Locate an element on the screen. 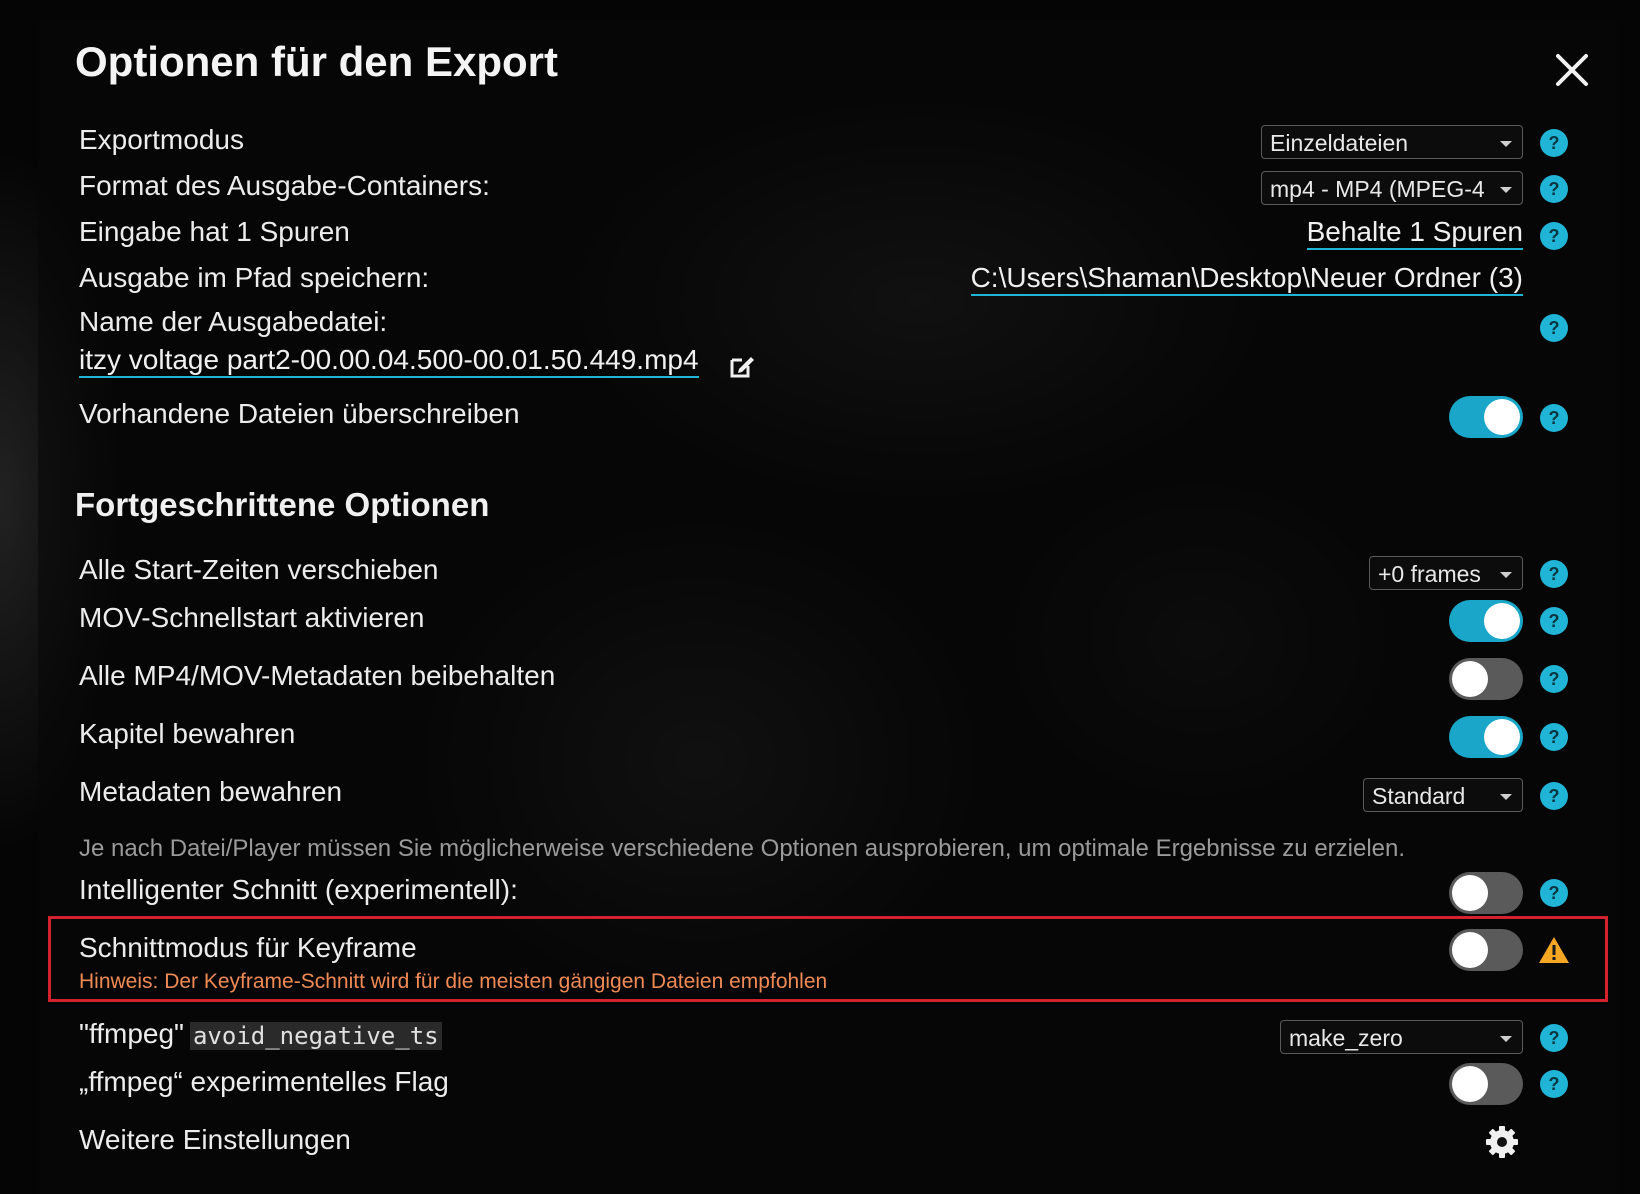 This screenshot has width=1640, height=1194. smart-cut-toggle is located at coordinates (1486, 893).